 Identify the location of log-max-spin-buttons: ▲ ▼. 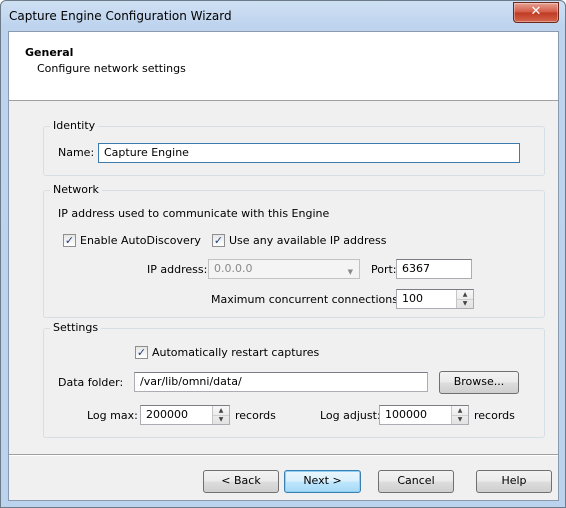
(220, 415).